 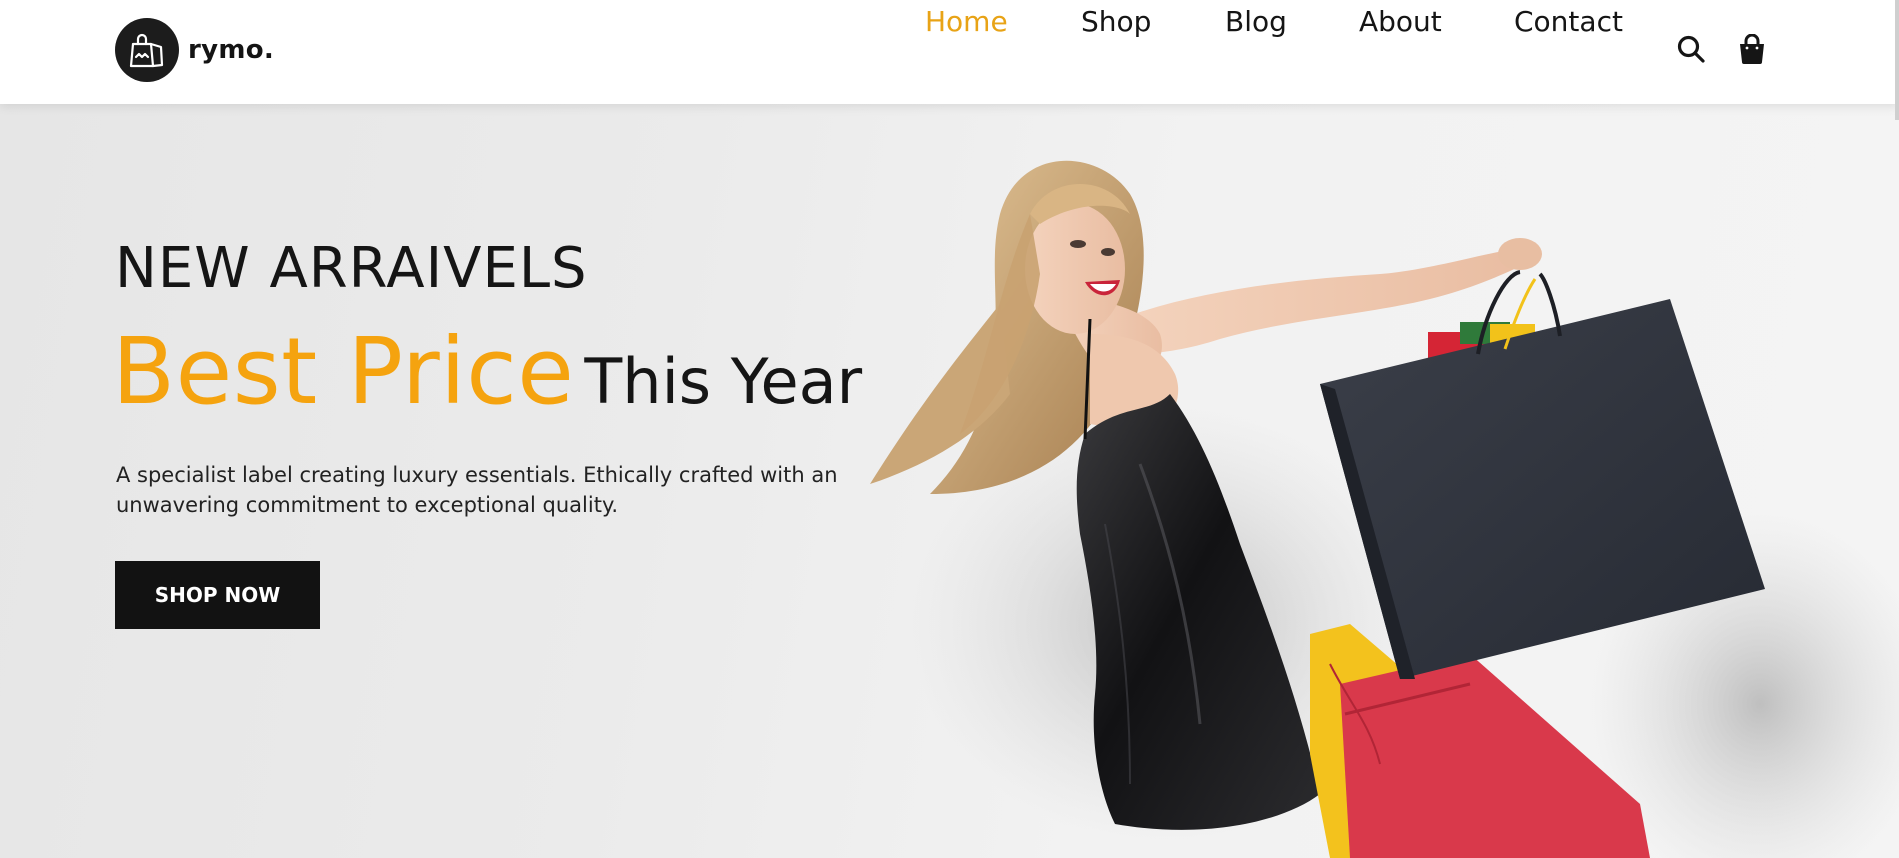 What do you see at coordinates (1691, 49) in the screenshot?
I see `search-icon` at bounding box center [1691, 49].